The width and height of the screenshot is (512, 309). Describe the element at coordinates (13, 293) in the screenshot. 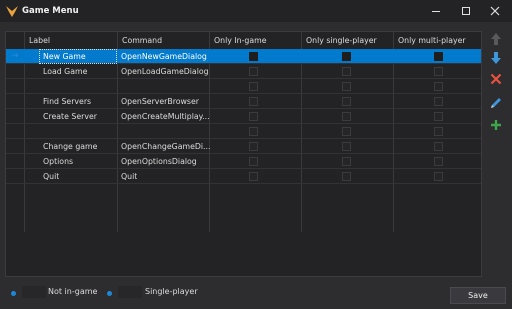

I see `not-ingame-indicator-icon` at that location.